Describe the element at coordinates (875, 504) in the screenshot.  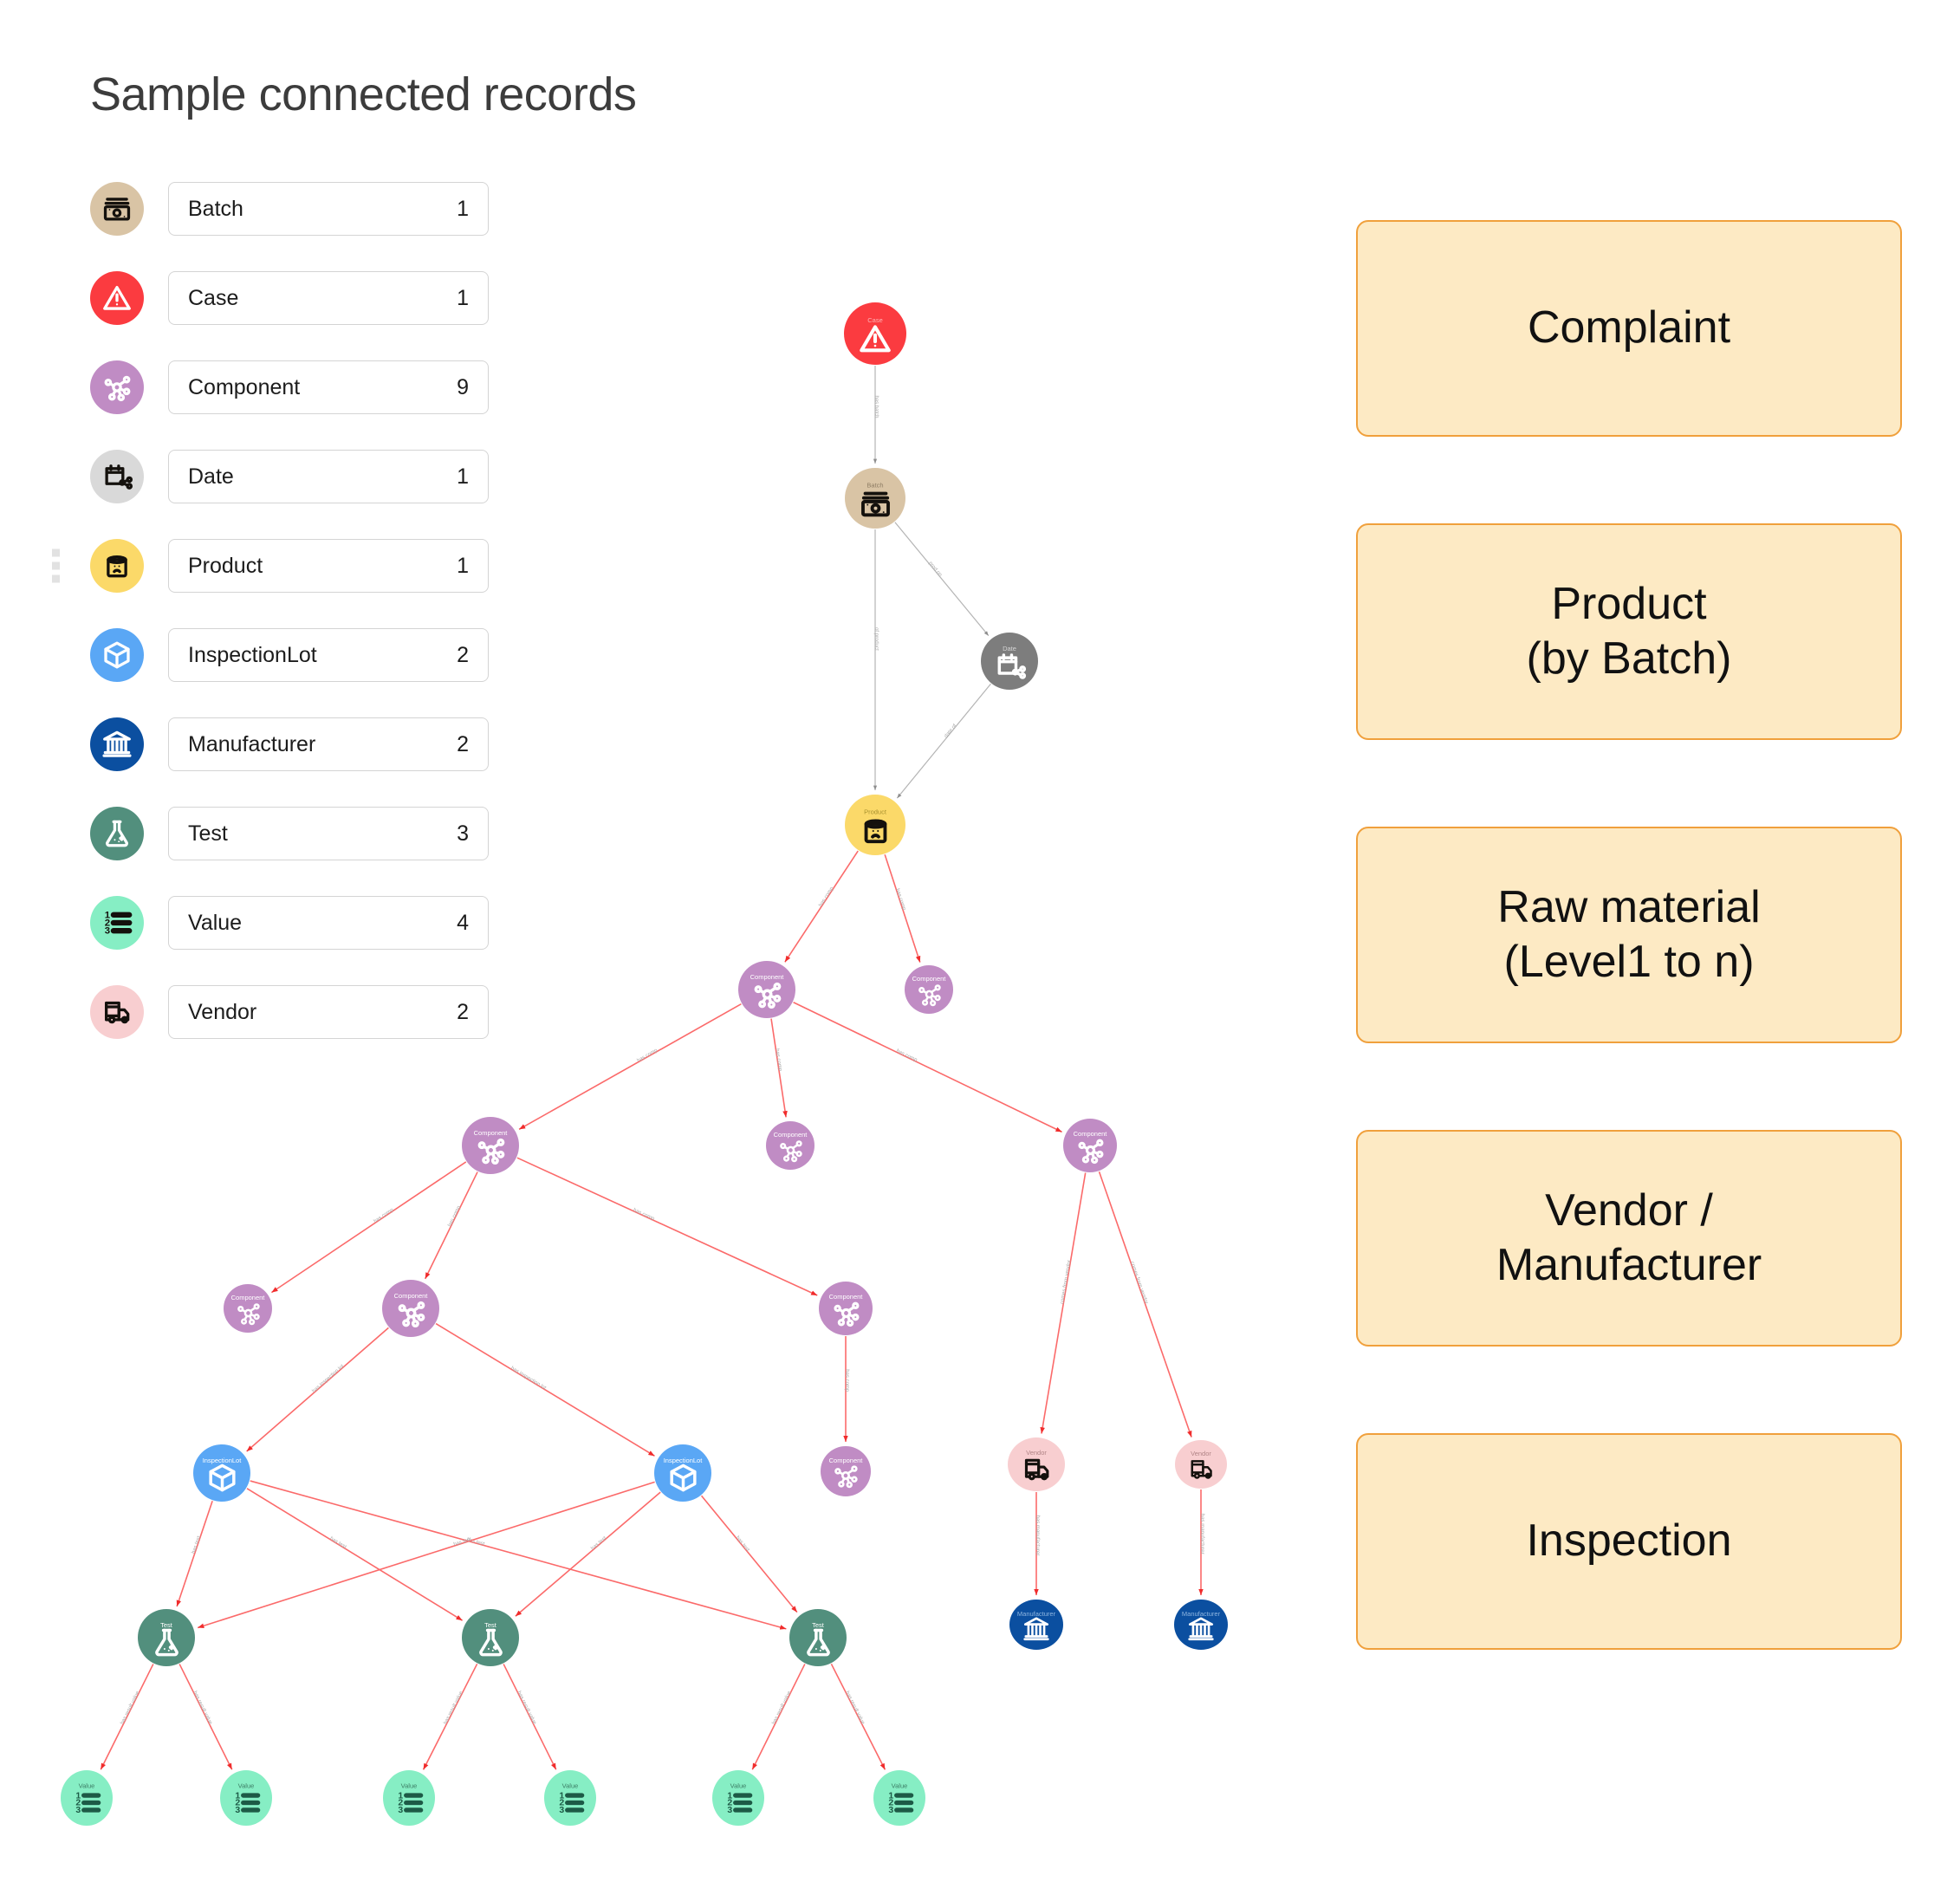
I see `batch-icon` at that location.